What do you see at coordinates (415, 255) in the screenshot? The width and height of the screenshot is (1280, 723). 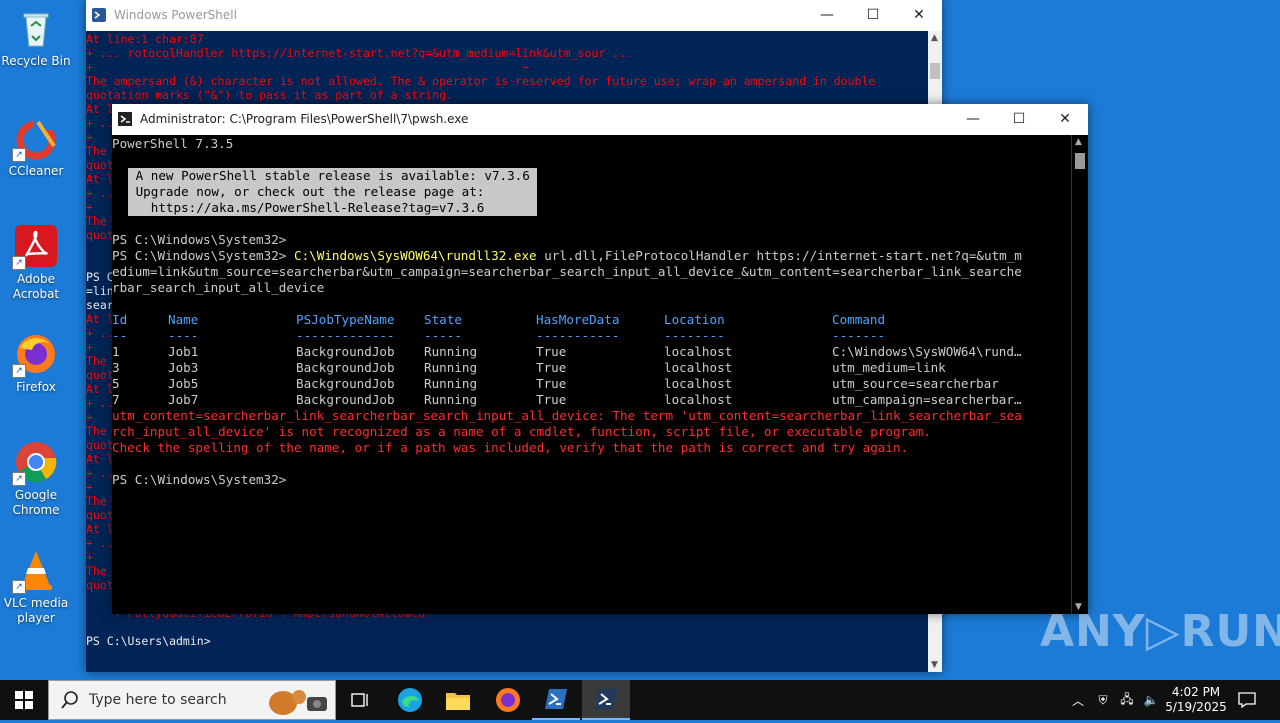 I see `command-exe: C:\Windows\SysWOW64\rundll32.exe` at bounding box center [415, 255].